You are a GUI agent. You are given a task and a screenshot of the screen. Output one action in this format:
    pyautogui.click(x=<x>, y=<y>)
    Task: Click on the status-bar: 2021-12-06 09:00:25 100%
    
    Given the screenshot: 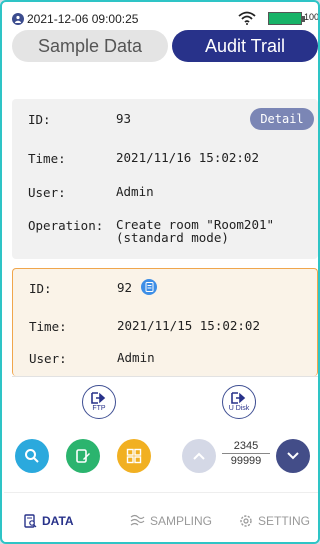 What is the action you would take?
    pyautogui.click(x=165, y=19)
    